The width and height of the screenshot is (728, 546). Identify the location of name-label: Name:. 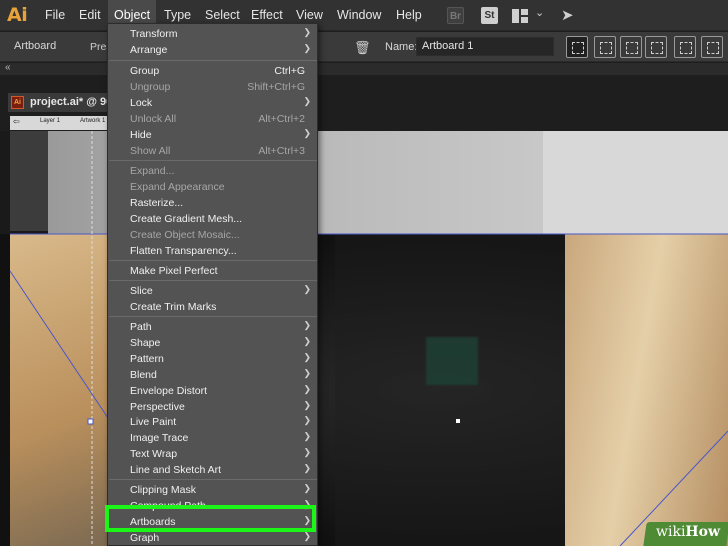
(401, 47).